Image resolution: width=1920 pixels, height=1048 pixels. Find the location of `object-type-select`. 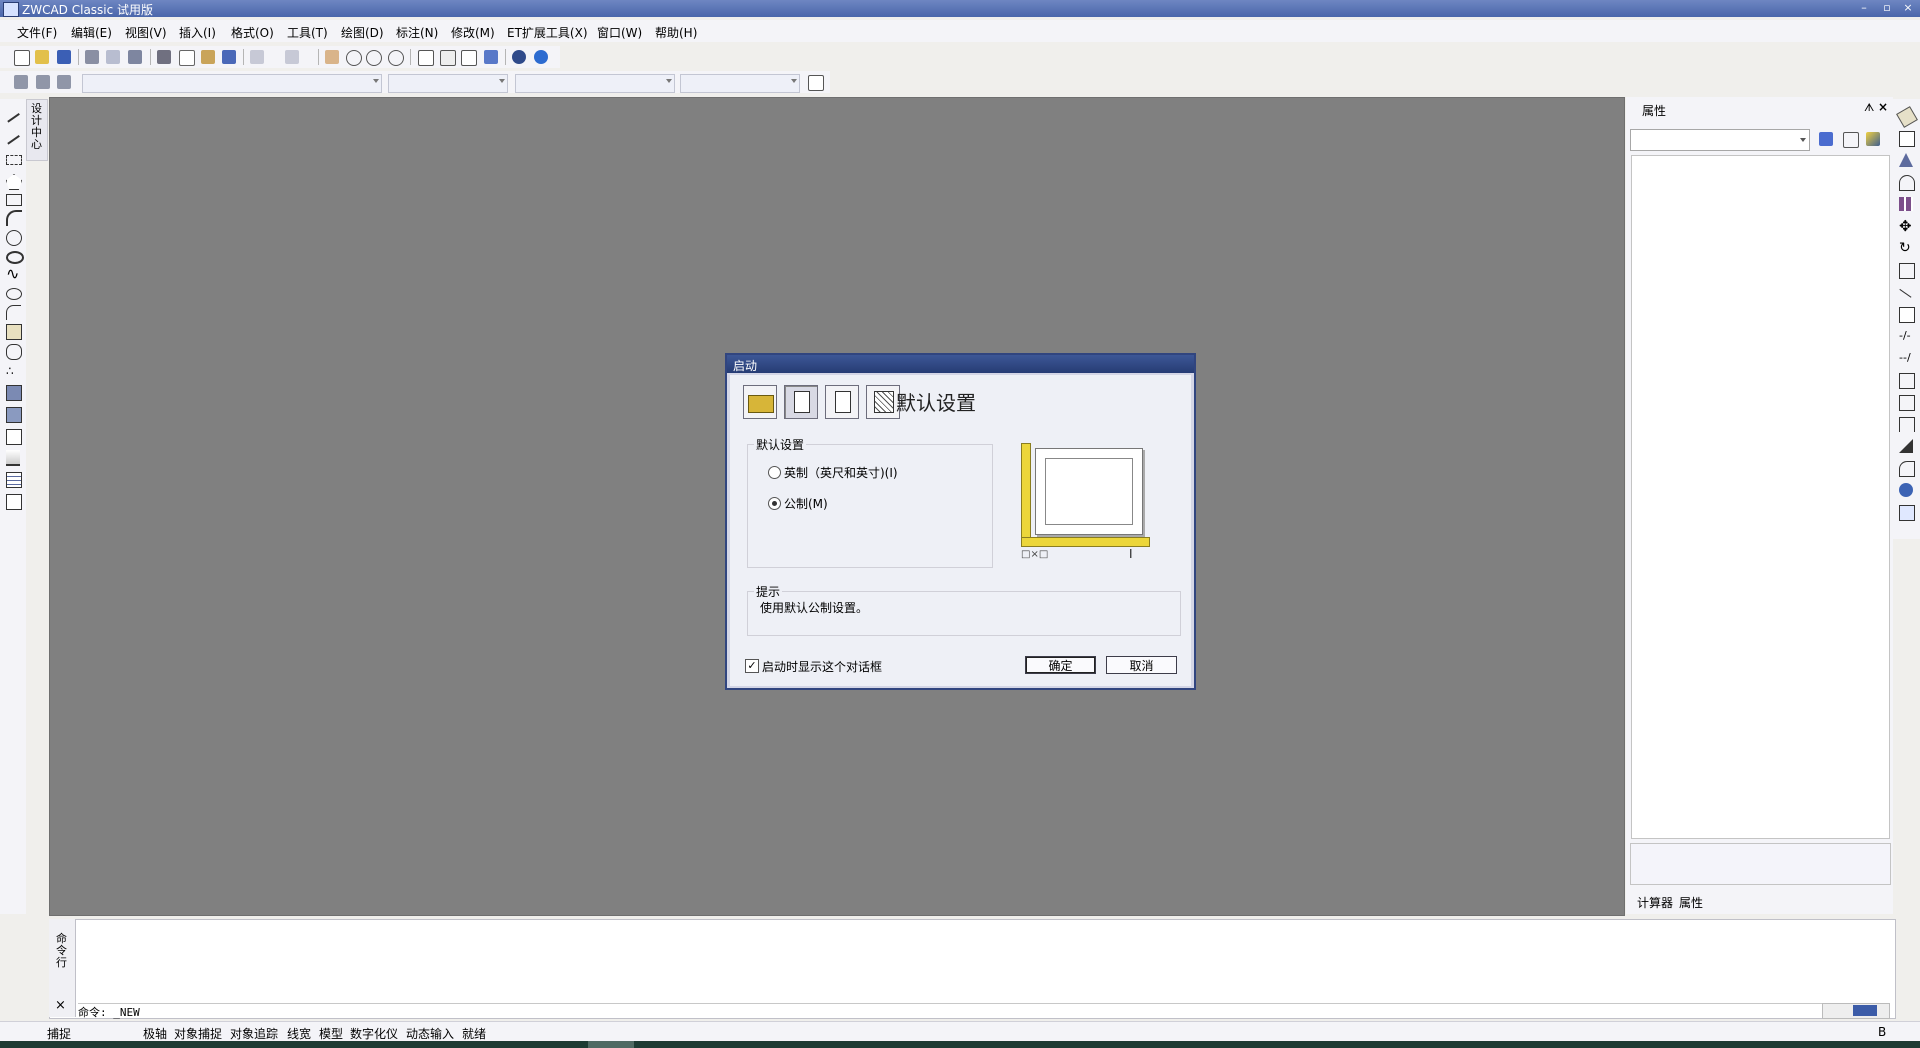

object-type-select is located at coordinates (1720, 140).